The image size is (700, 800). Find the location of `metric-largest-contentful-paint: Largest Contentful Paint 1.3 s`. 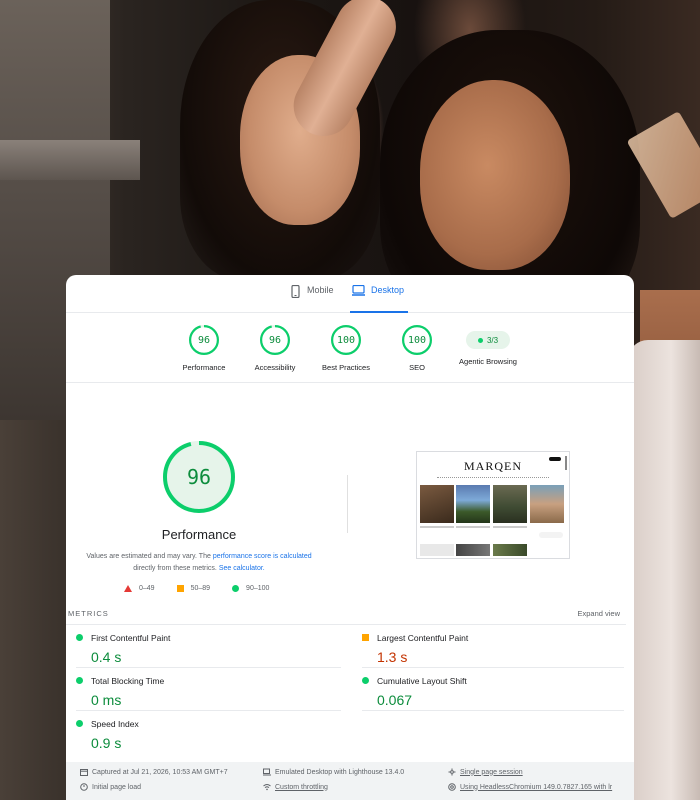

metric-largest-contentful-paint: Largest Contentful Paint 1.3 s is located at coordinates (482, 651).